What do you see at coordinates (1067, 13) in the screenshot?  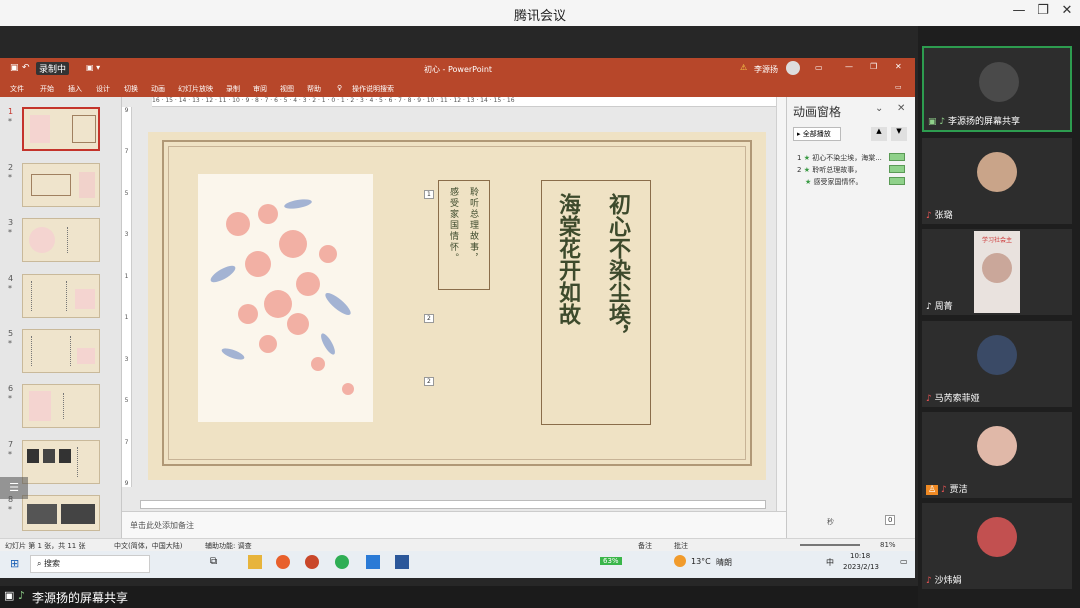 I see `close-button: ✕` at bounding box center [1067, 13].